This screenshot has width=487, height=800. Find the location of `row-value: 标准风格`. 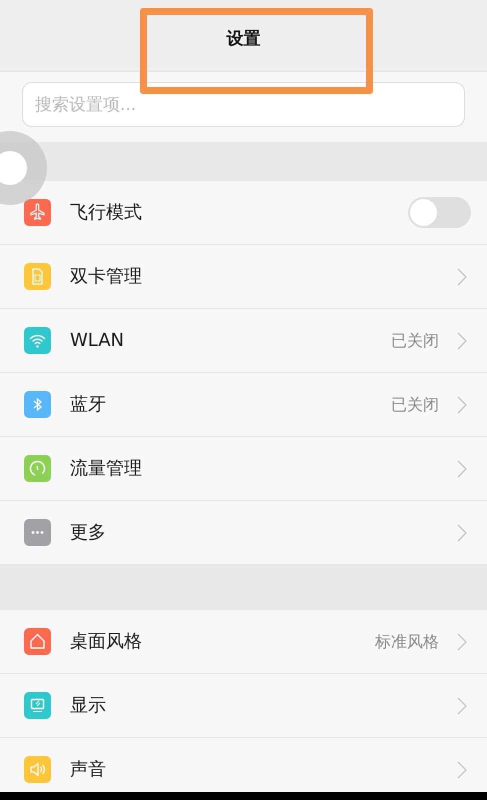

row-value: 标准风格 is located at coordinates (407, 641).